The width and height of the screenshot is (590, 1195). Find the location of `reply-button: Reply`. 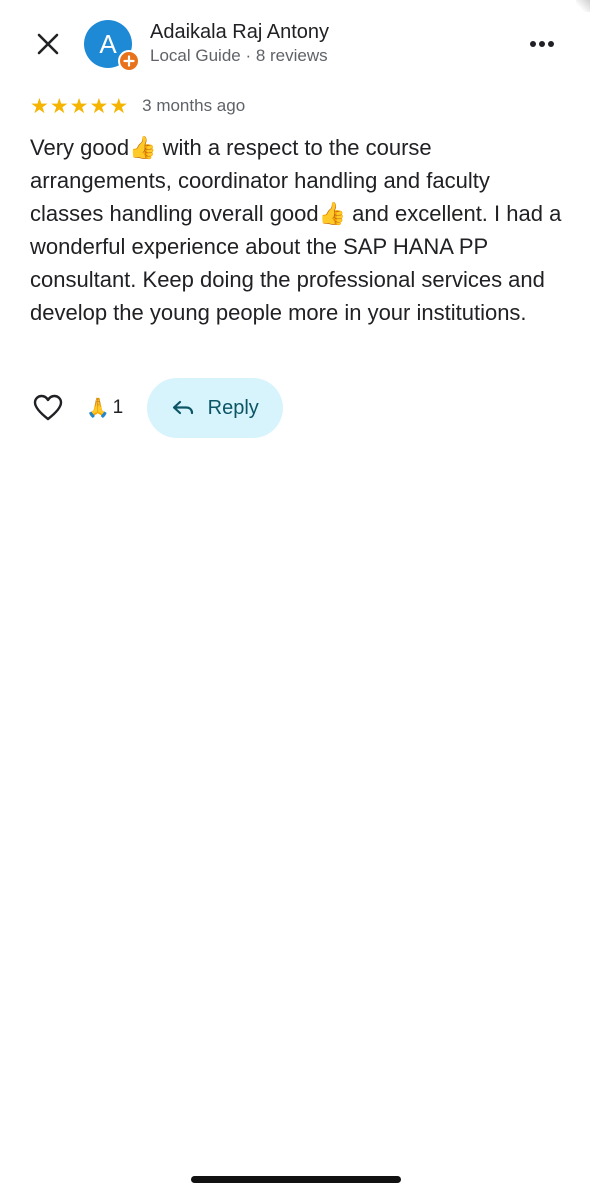

reply-button: Reply is located at coordinates (215, 408).